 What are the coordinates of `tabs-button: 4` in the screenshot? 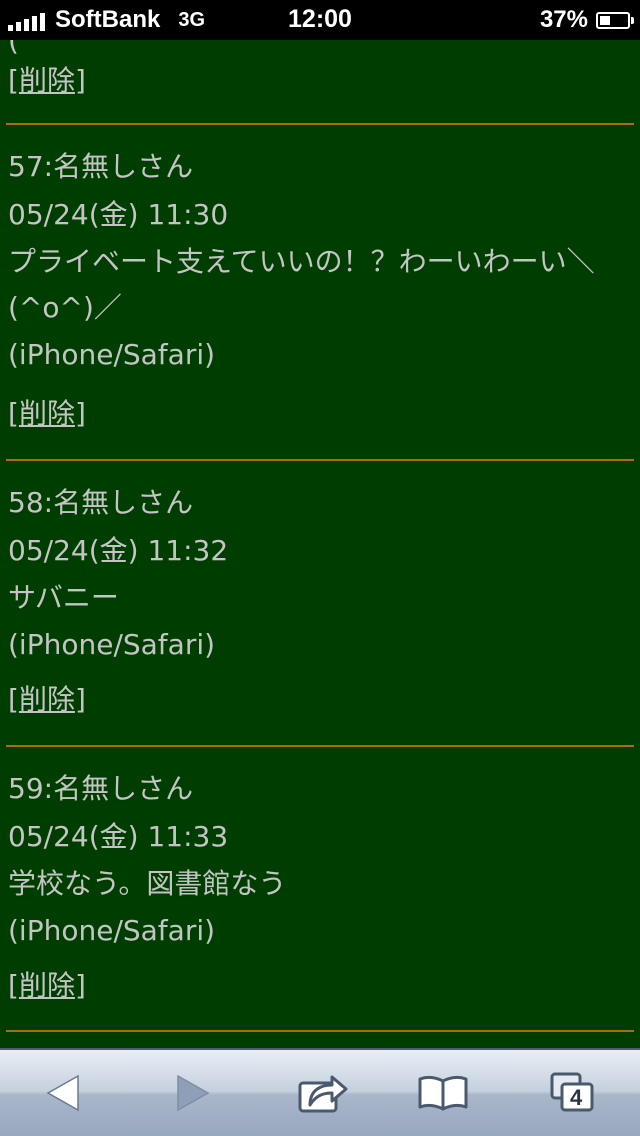 It's located at (573, 1093).